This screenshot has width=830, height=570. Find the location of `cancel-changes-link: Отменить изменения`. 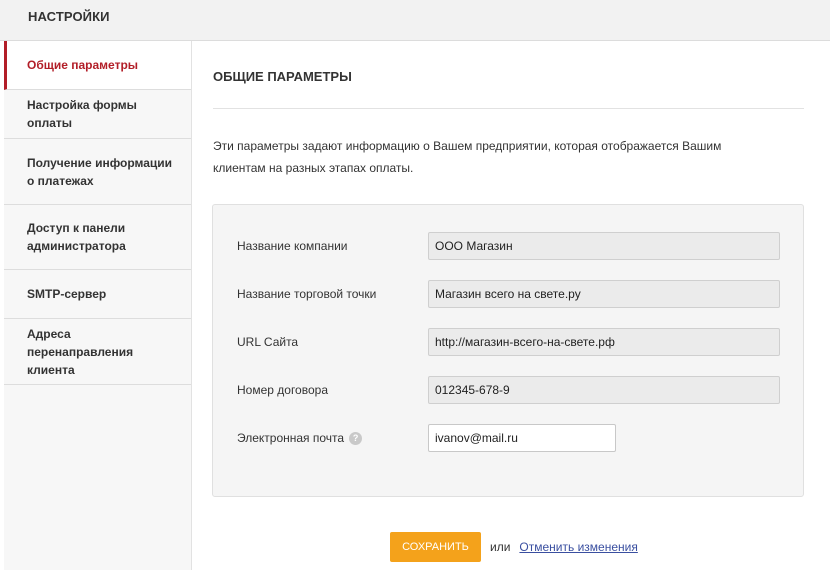

cancel-changes-link: Отменить изменения is located at coordinates (578, 547).